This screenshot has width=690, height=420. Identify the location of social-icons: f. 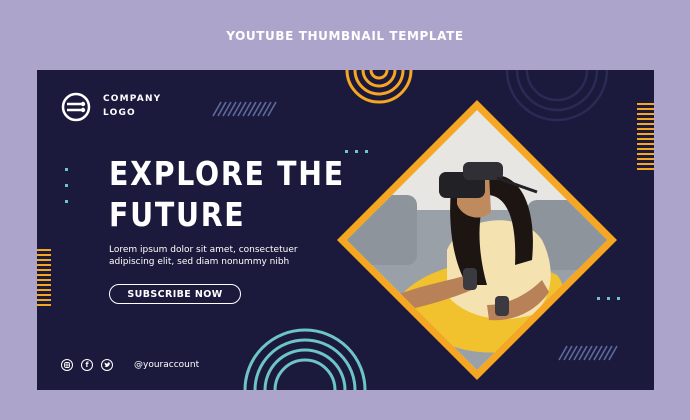
(87, 365).